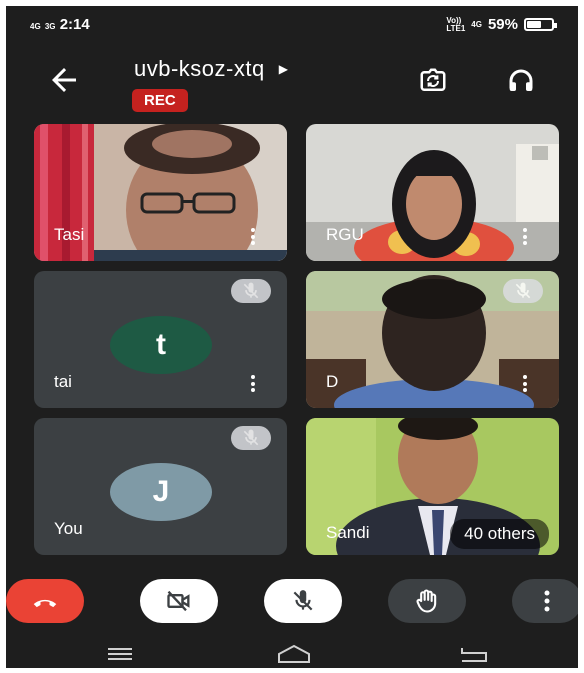 The height and width of the screenshot is (673, 584). I want to click on nav-menu-icon, so click(120, 654).